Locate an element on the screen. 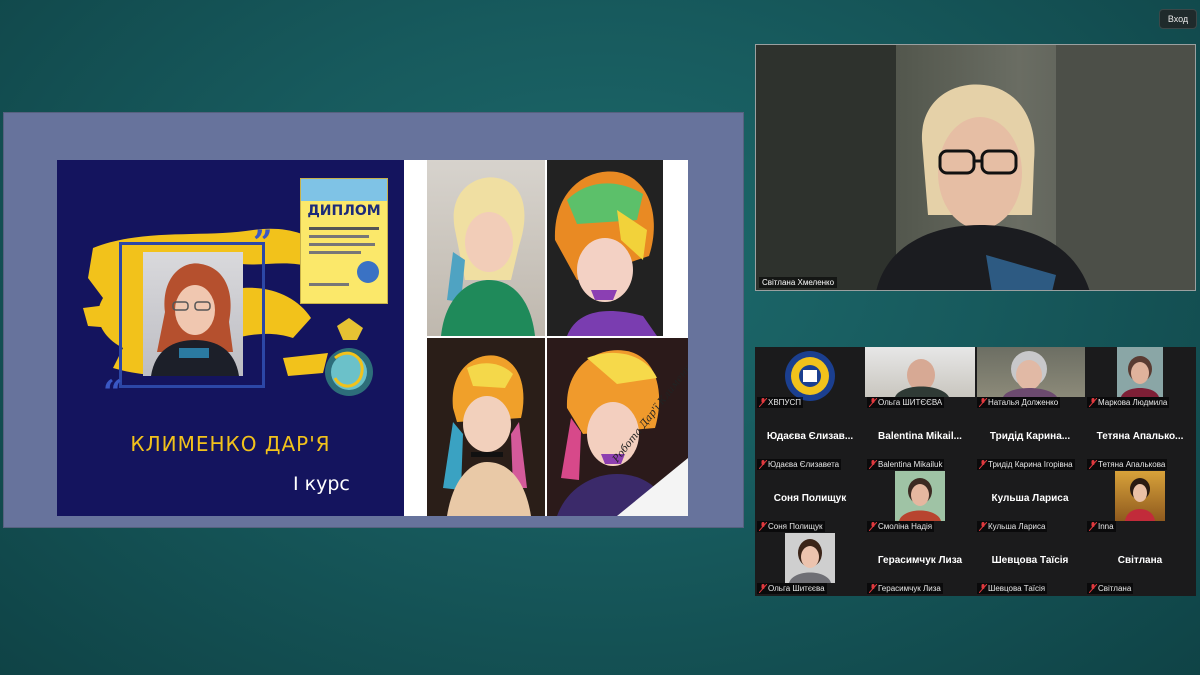 The width and height of the screenshot is (1200, 675). speaker-video: Світлана Хмеленко is located at coordinates (975, 167).